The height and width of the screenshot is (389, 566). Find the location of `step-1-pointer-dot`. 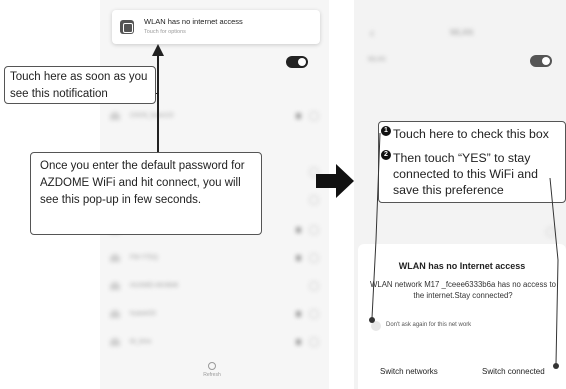

step-1-pointer-dot is located at coordinates (372, 320).